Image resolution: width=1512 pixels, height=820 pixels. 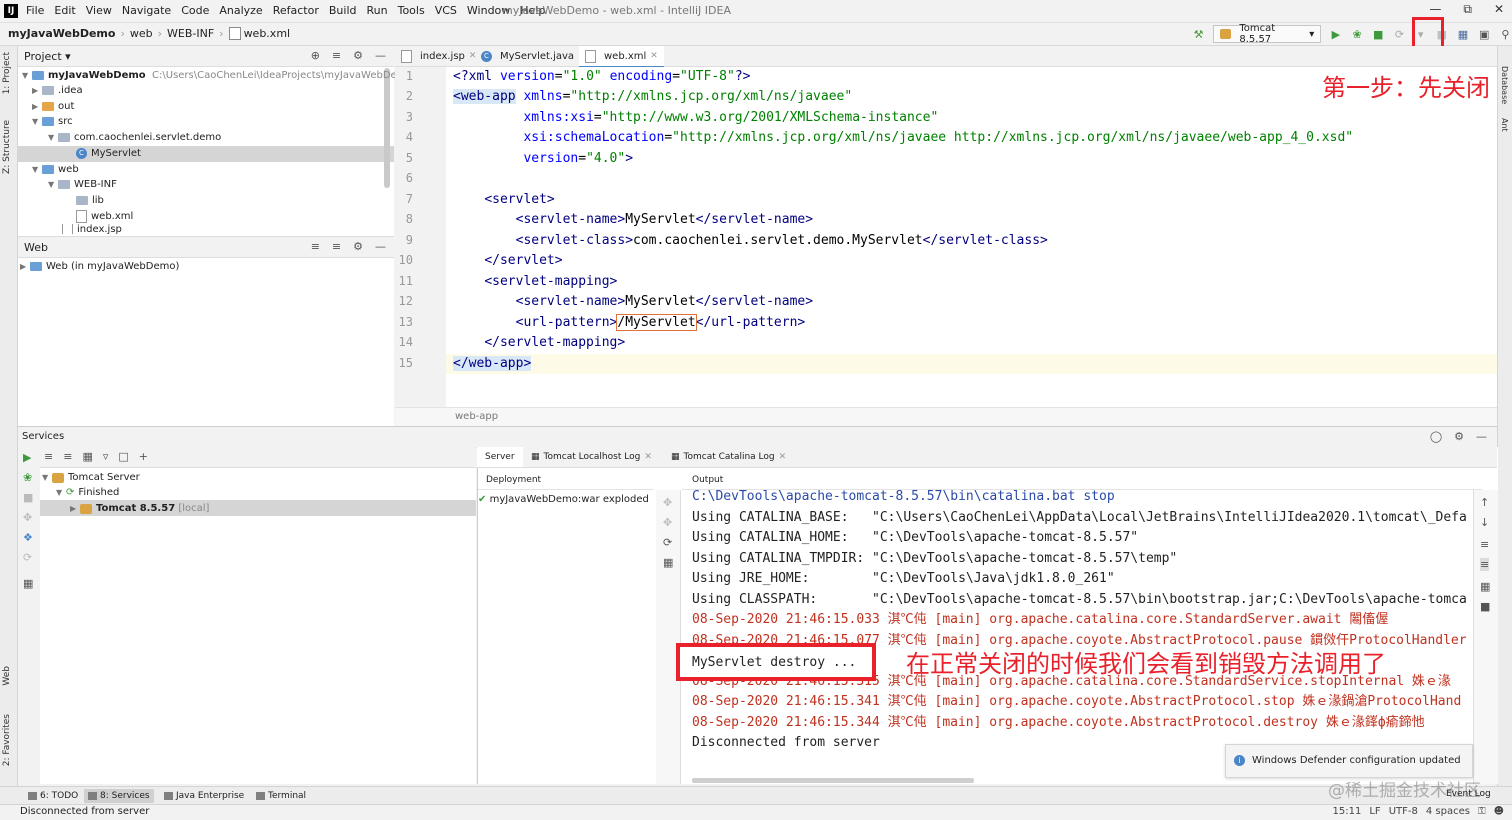 What do you see at coordinates (141, 33) in the screenshot?
I see `breadcrumb-web: web` at bounding box center [141, 33].